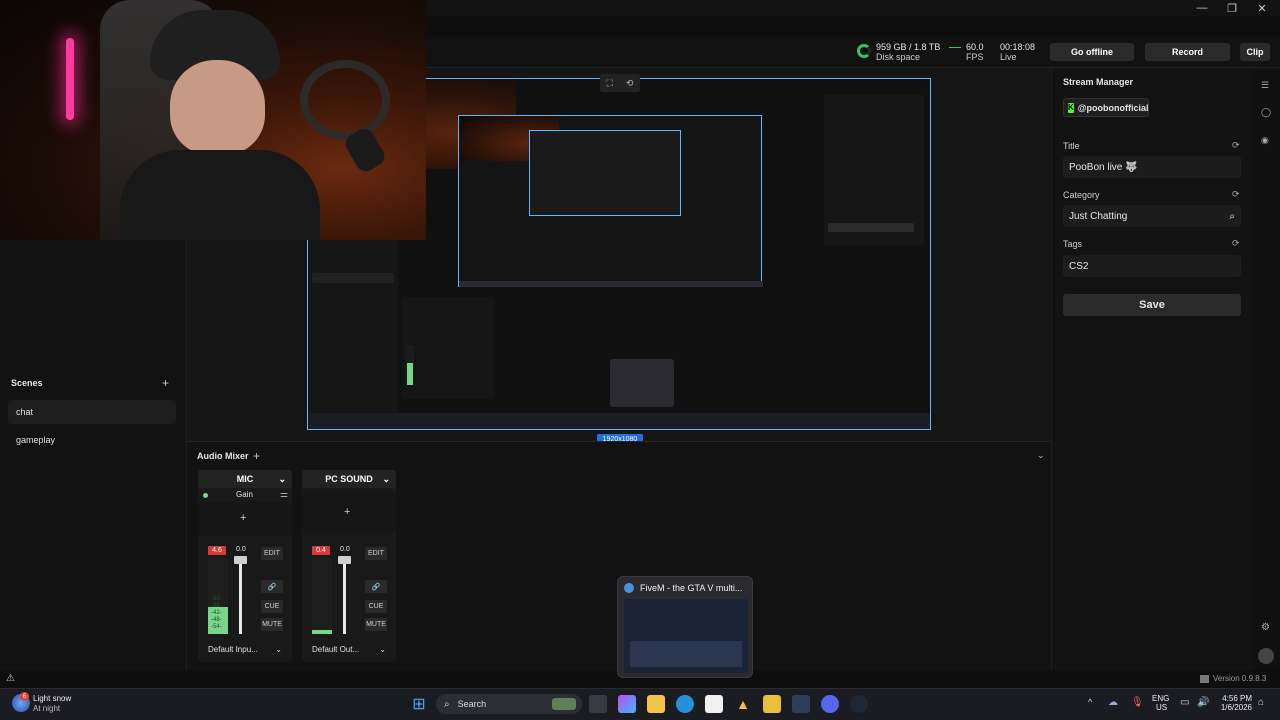 This screenshot has width=1280, height=720. I want to click on kick-icon: K, so click(1071, 107).